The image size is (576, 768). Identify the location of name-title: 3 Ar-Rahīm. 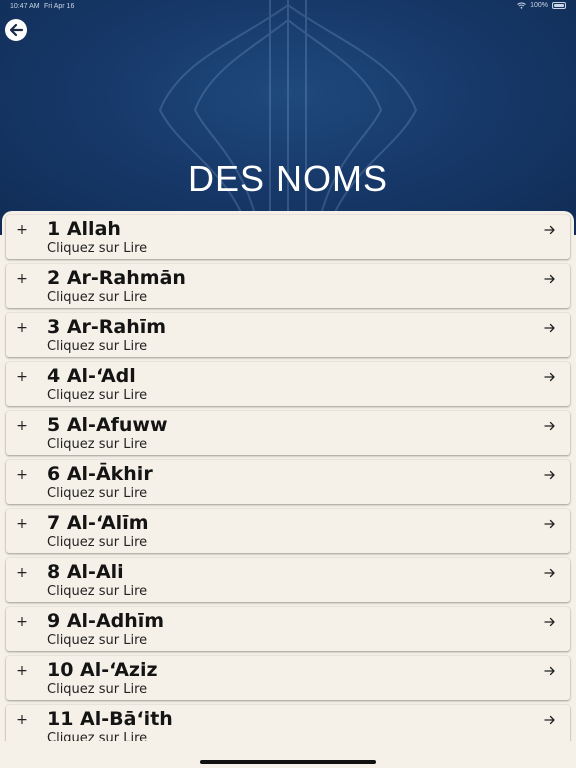
(107, 327).